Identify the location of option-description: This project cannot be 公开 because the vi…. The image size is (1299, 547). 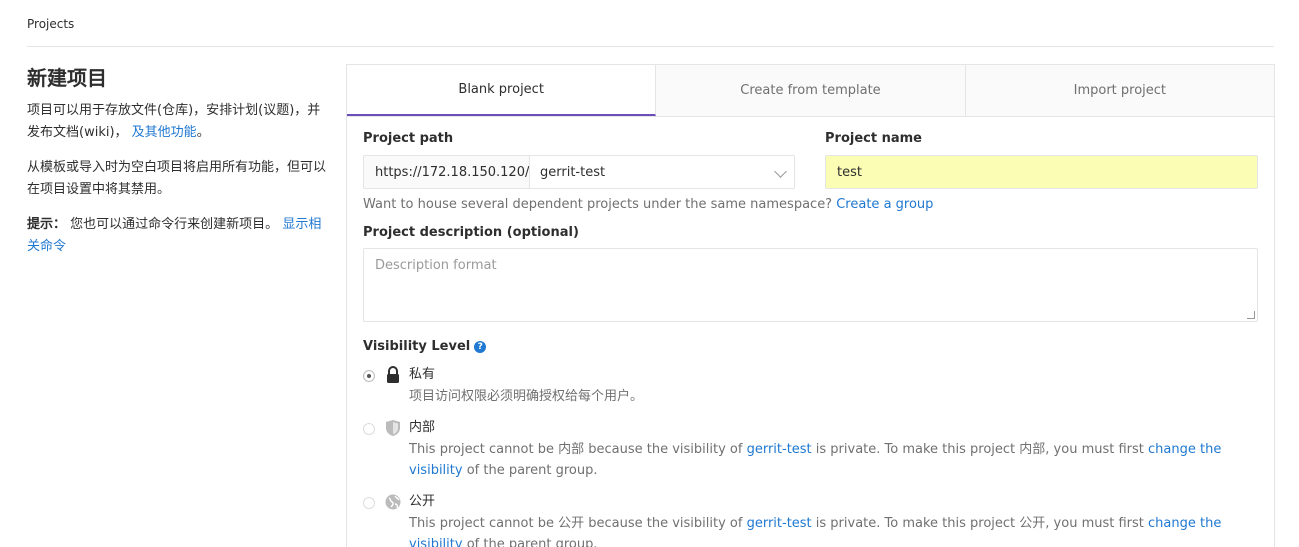
(833, 530).